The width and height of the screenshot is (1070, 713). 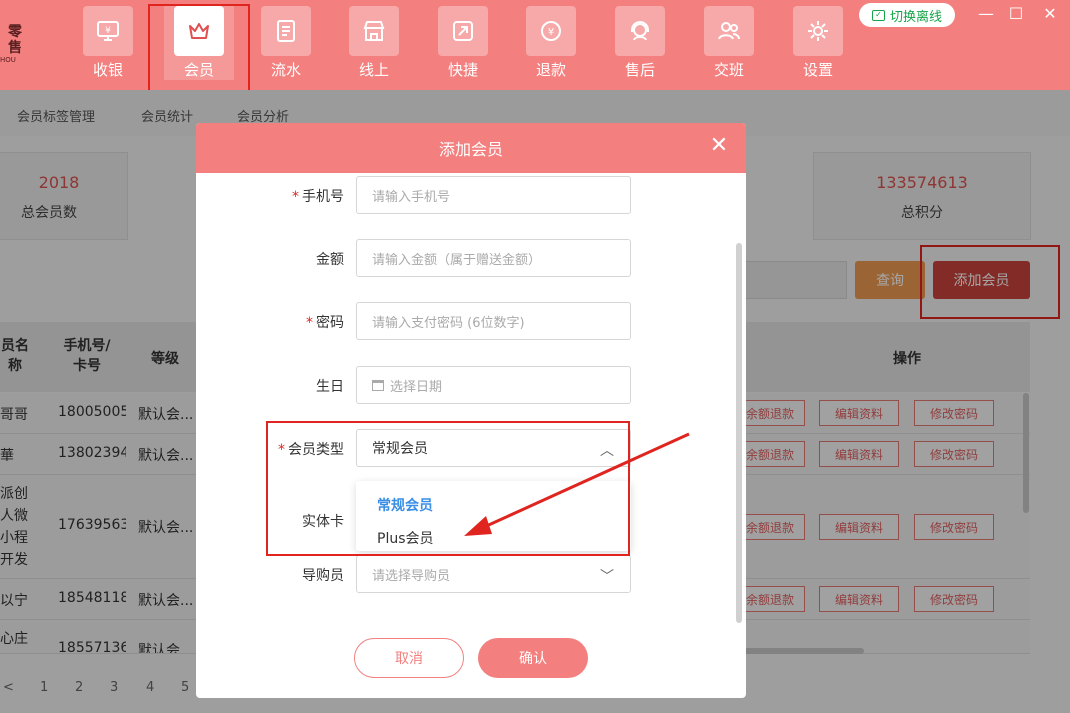 I want to click on form-row-phone: * 手机号 请输入手机号, so click(x=461, y=196).